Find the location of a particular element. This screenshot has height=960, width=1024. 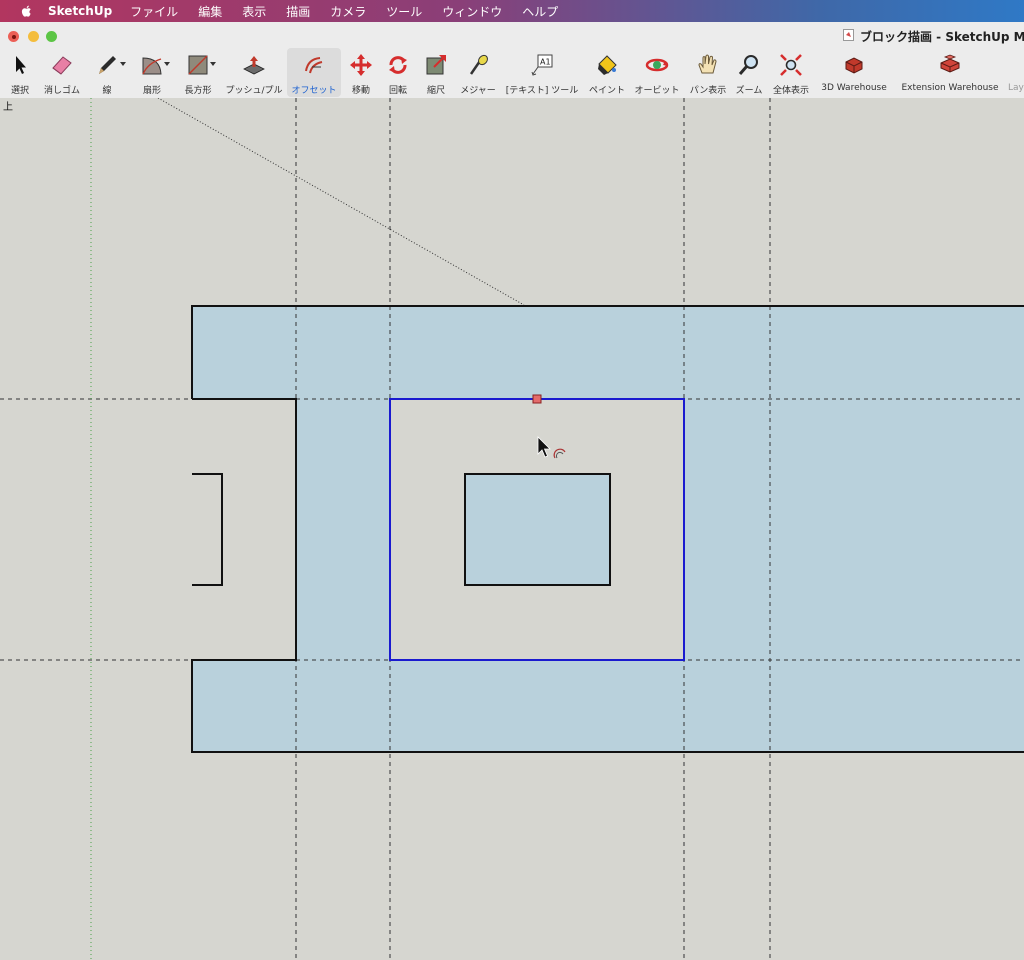

3d-warehouse-button: 3D Warehouse is located at coordinates (854, 72).